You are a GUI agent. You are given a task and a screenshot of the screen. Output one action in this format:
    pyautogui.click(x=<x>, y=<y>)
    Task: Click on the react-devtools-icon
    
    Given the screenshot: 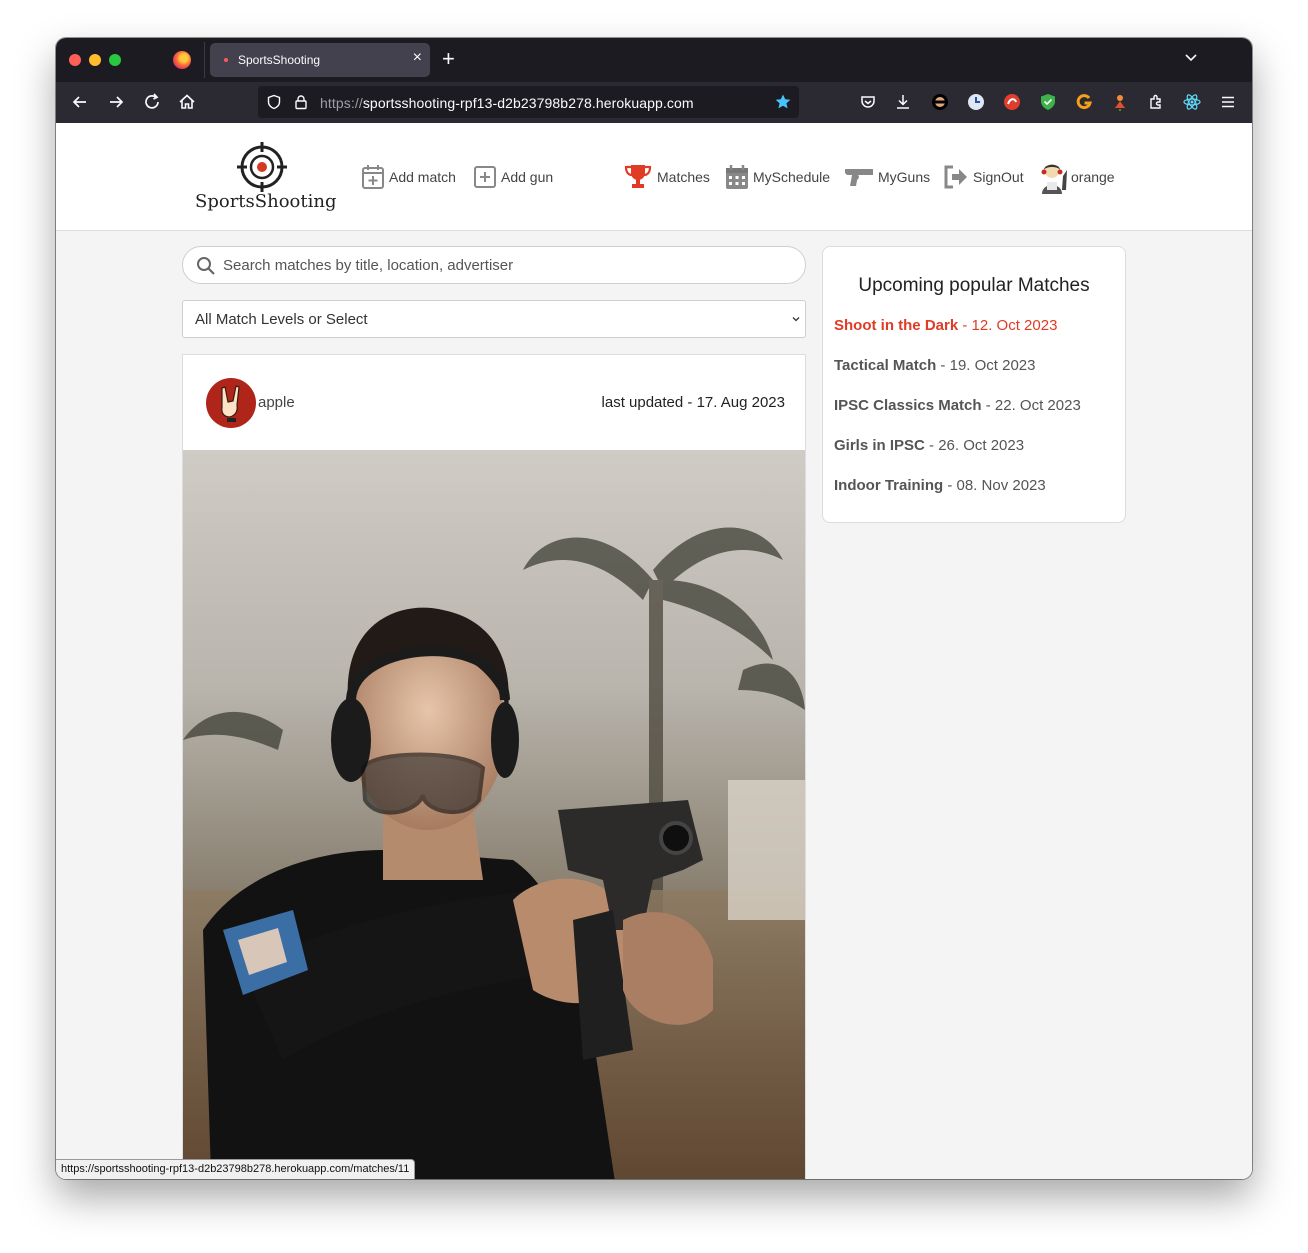 What is the action you would take?
    pyautogui.click(x=1192, y=102)
    